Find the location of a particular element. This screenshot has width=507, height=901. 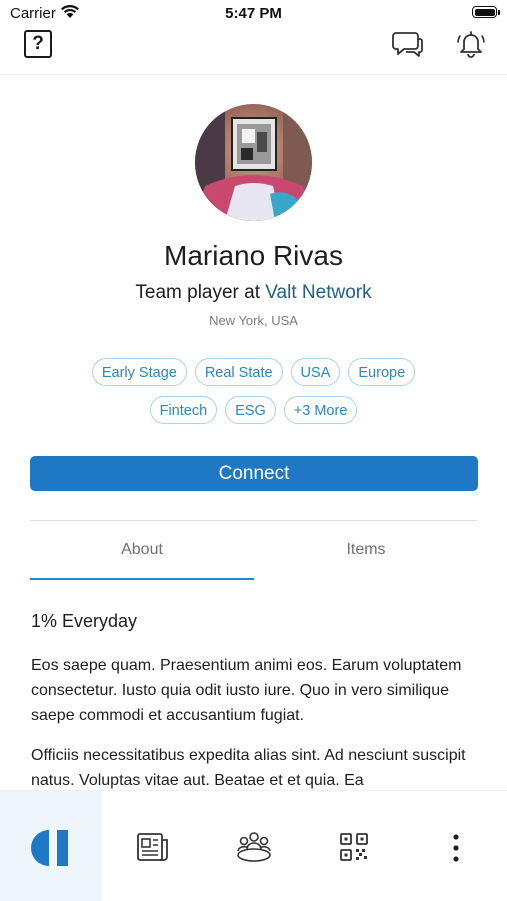

qr-code-icon is located at coordinates (354, 847).